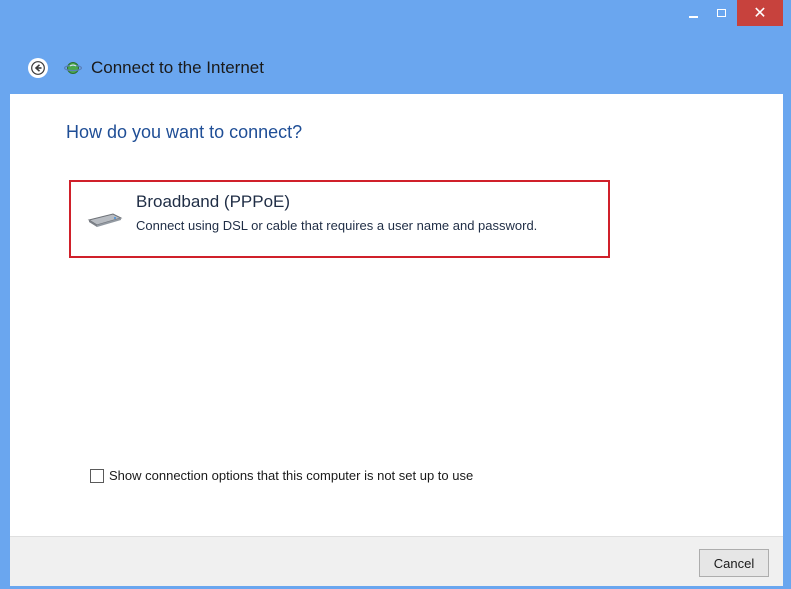  I want to click on show-options-checkbox, so click(97, 475).